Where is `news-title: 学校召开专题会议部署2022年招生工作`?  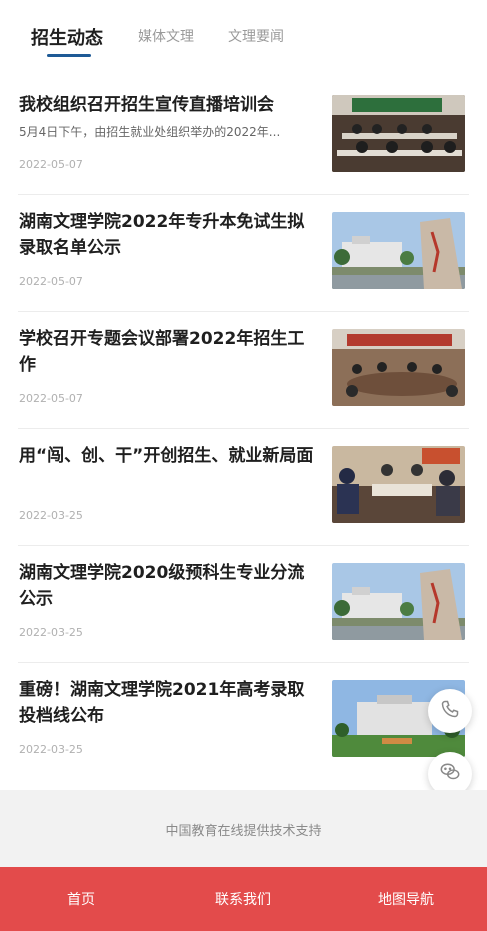
news-title: 学校召开专题会议部署2022年招生工作 is located at coordinates (167, 352).